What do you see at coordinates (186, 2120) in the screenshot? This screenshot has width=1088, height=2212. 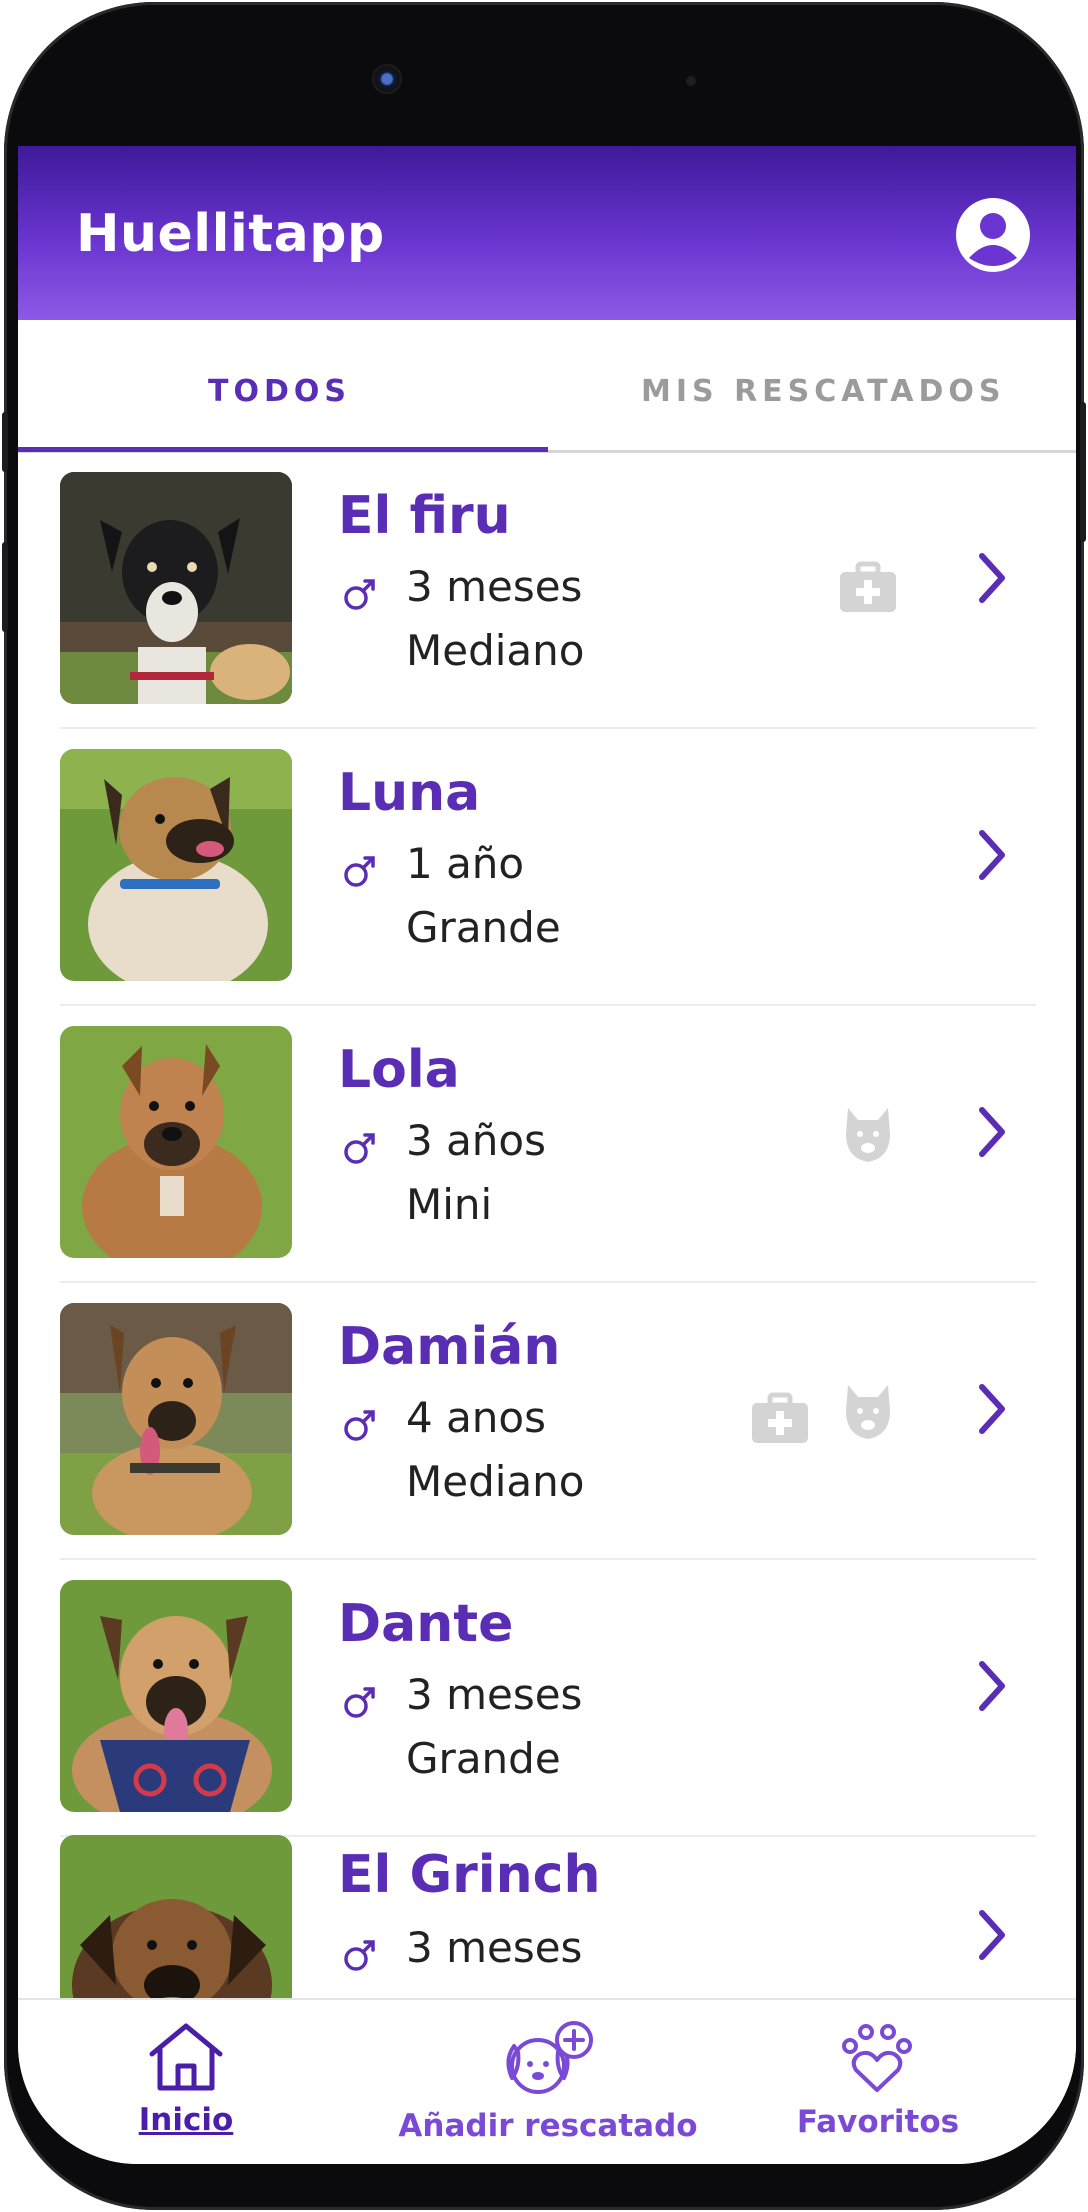 I see `nav-label: Inicio` at bounding box center [186, 2120].